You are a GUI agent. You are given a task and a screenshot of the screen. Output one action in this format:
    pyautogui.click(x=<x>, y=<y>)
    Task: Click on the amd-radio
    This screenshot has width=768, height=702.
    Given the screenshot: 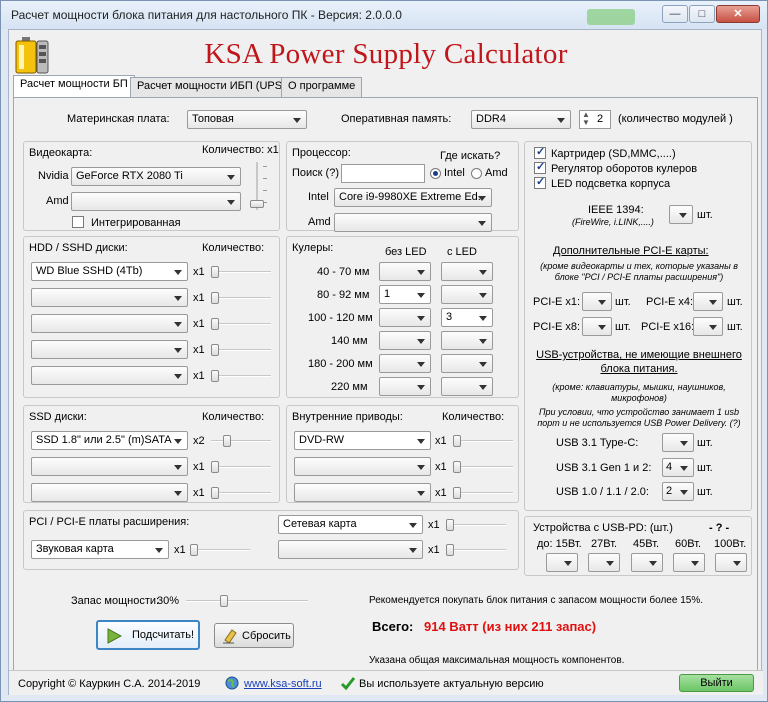 What is the action you would take?
    pyautogui.click(x=476, y=173)
    